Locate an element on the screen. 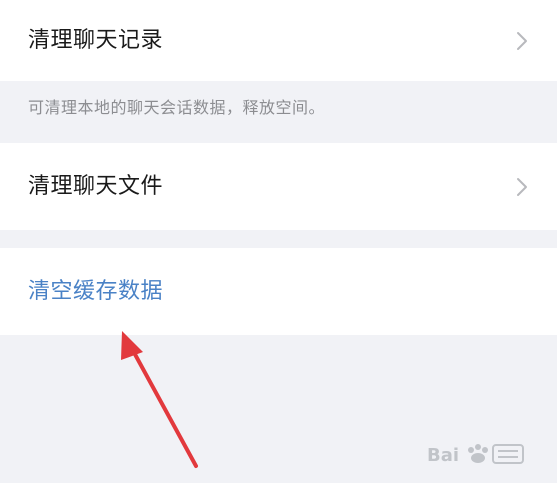  baidu-jingyan-watermark-icon: Bai is located at coordinates (477, 454).